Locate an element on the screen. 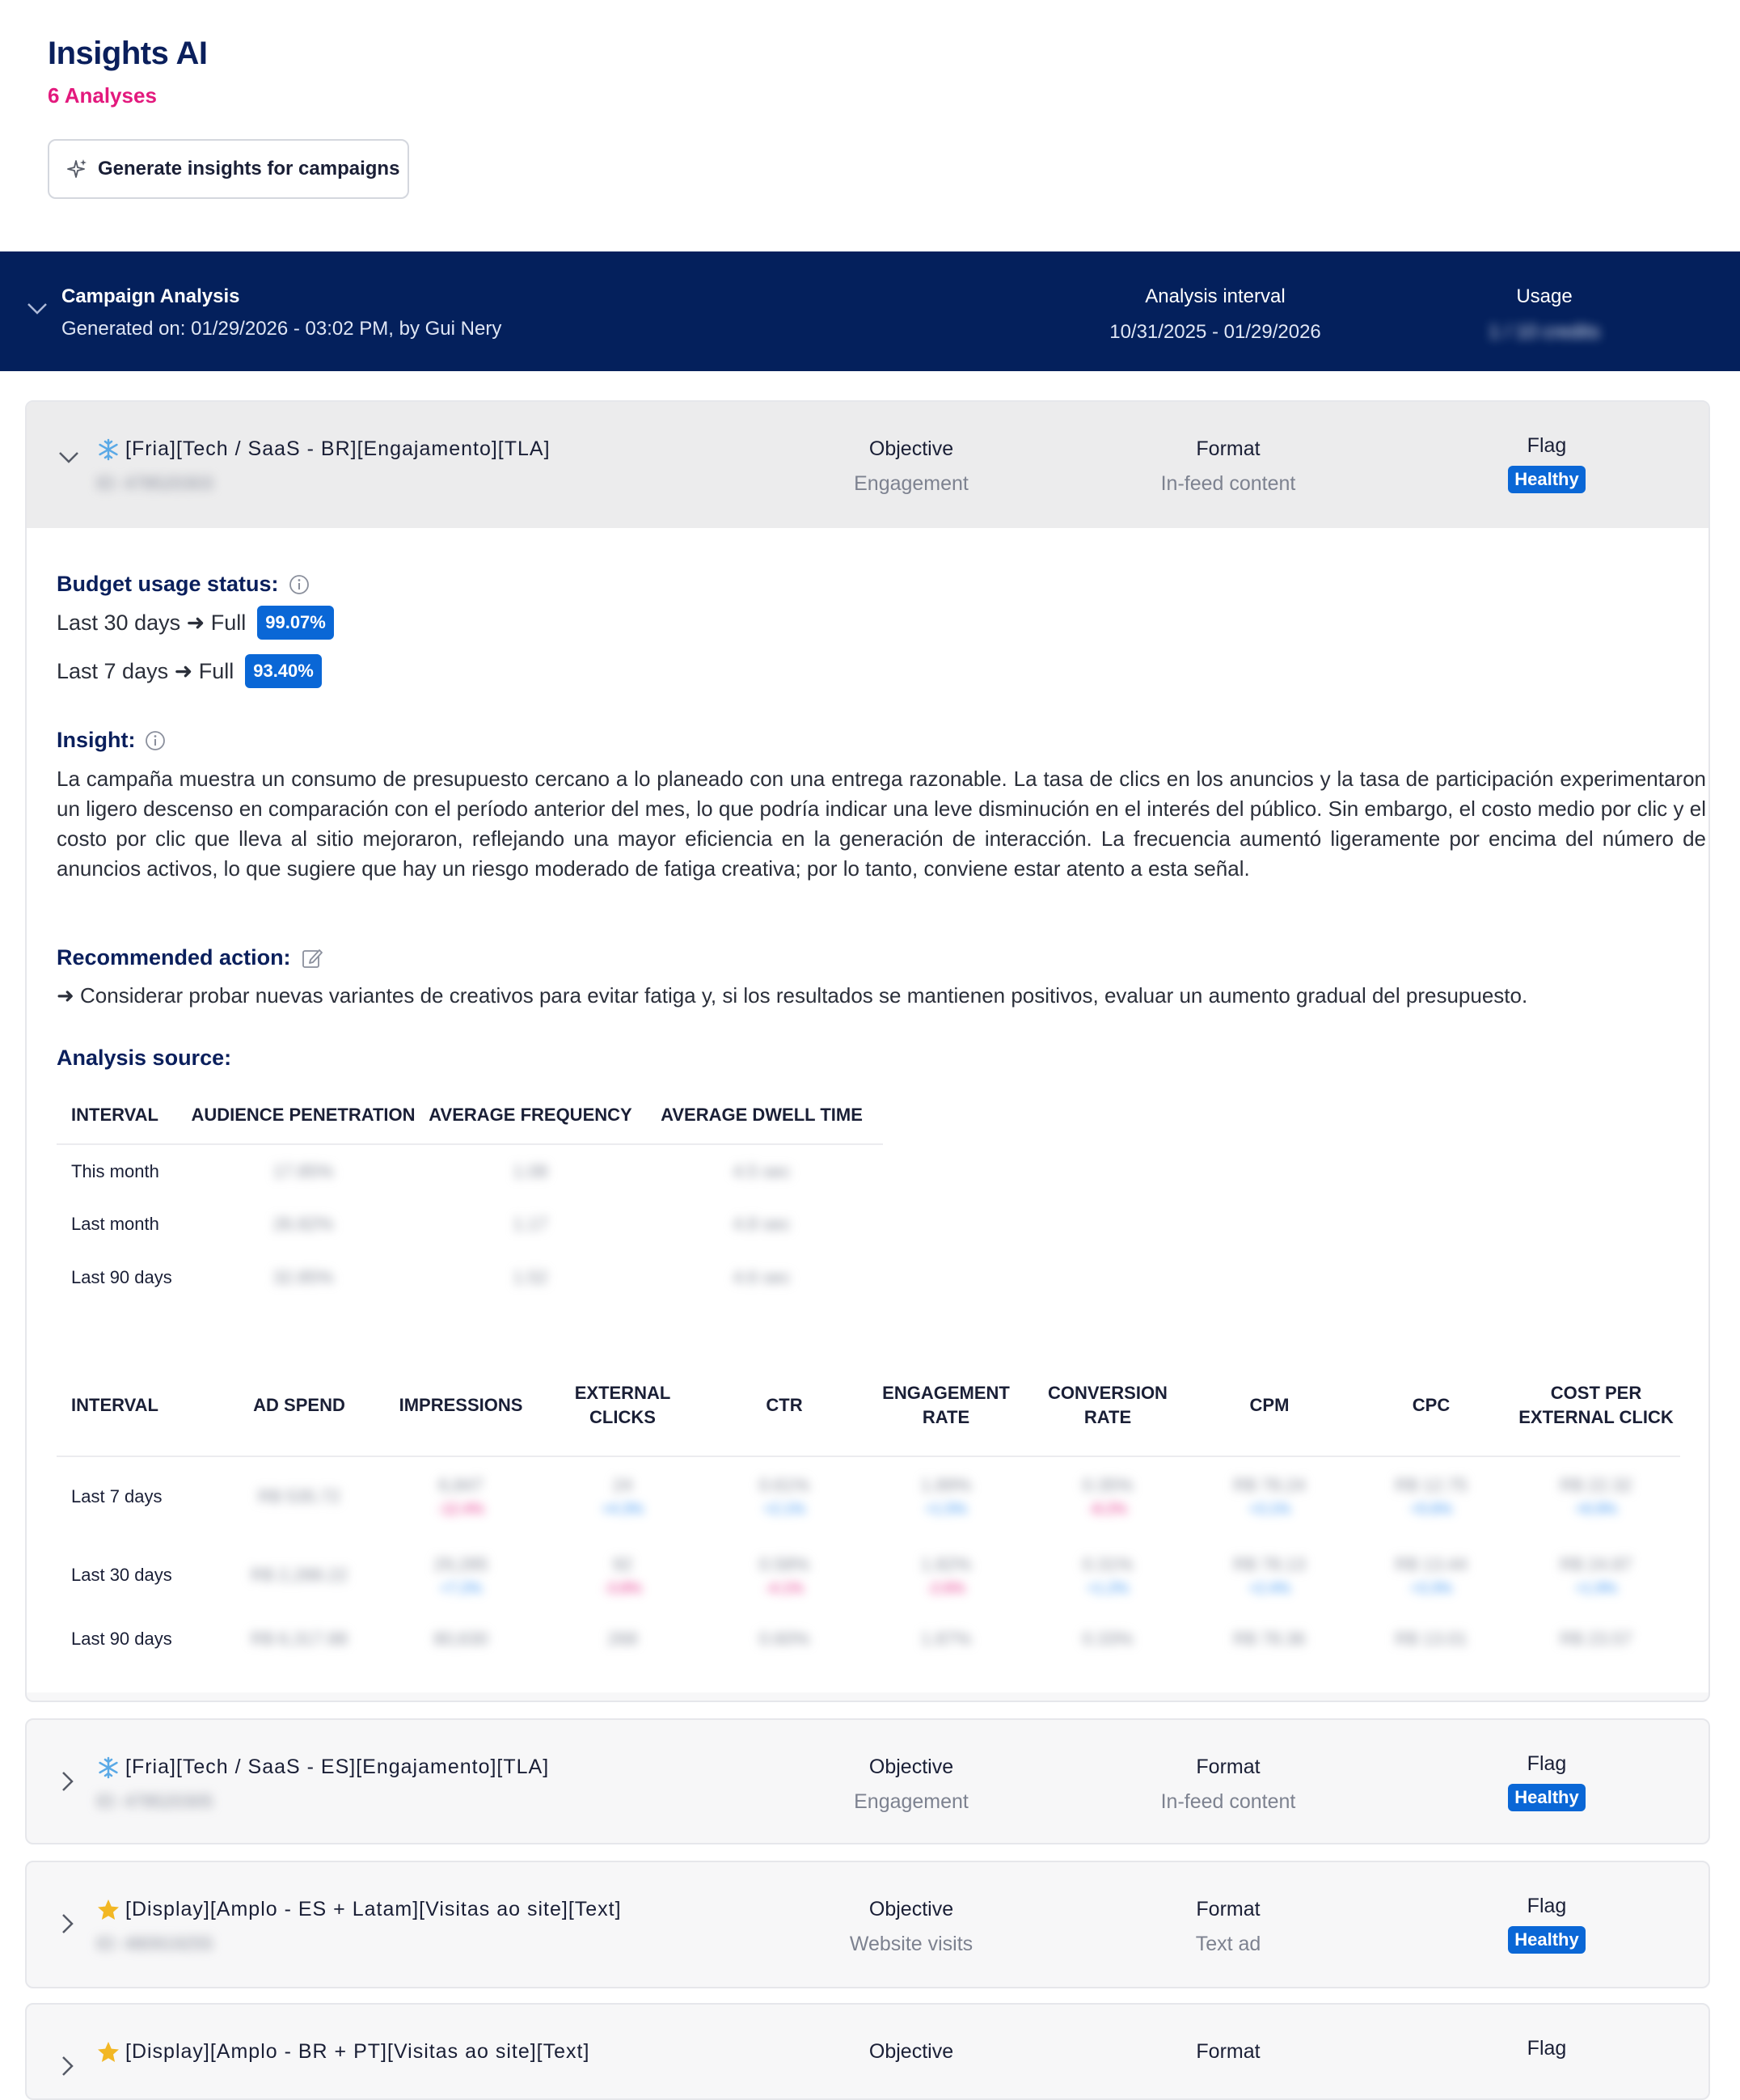  metric-cell: 1.89% +1.5% is located at coordinates (946, 1496).